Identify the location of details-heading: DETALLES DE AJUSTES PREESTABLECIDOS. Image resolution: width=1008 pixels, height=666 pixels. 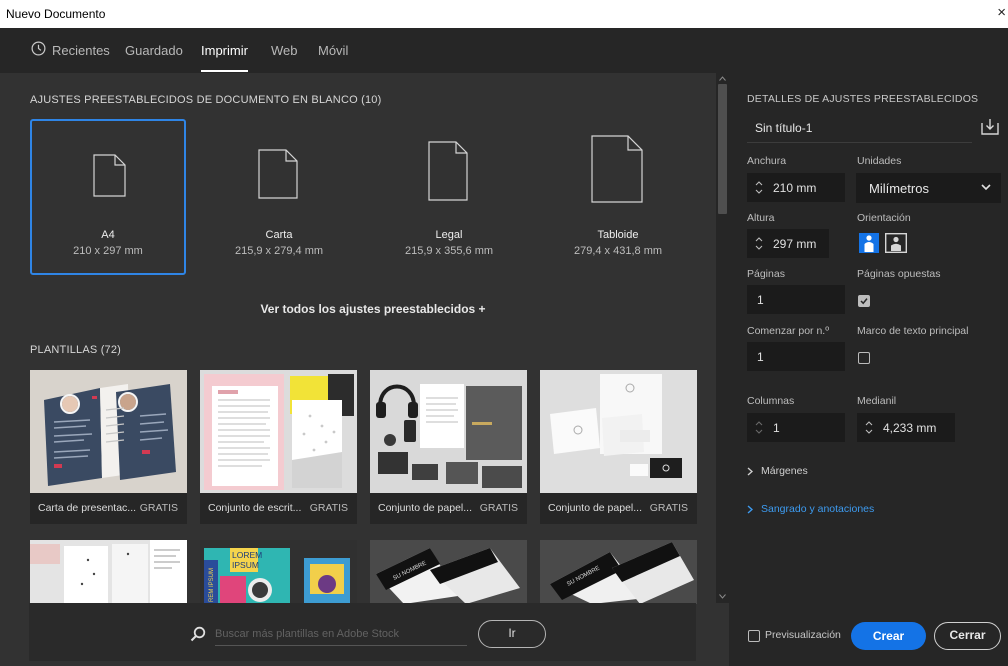
(863, 99).